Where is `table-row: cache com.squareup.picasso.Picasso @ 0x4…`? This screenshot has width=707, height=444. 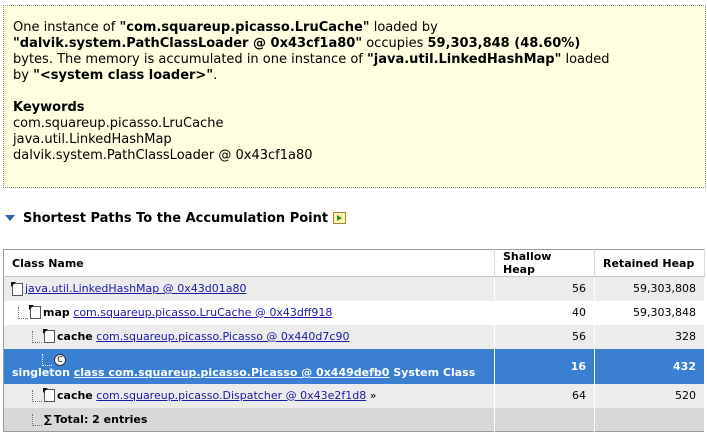 table-row: cache com.squareup.picasso.Picasso @ 0x4… is located at coordinates (354, 336).